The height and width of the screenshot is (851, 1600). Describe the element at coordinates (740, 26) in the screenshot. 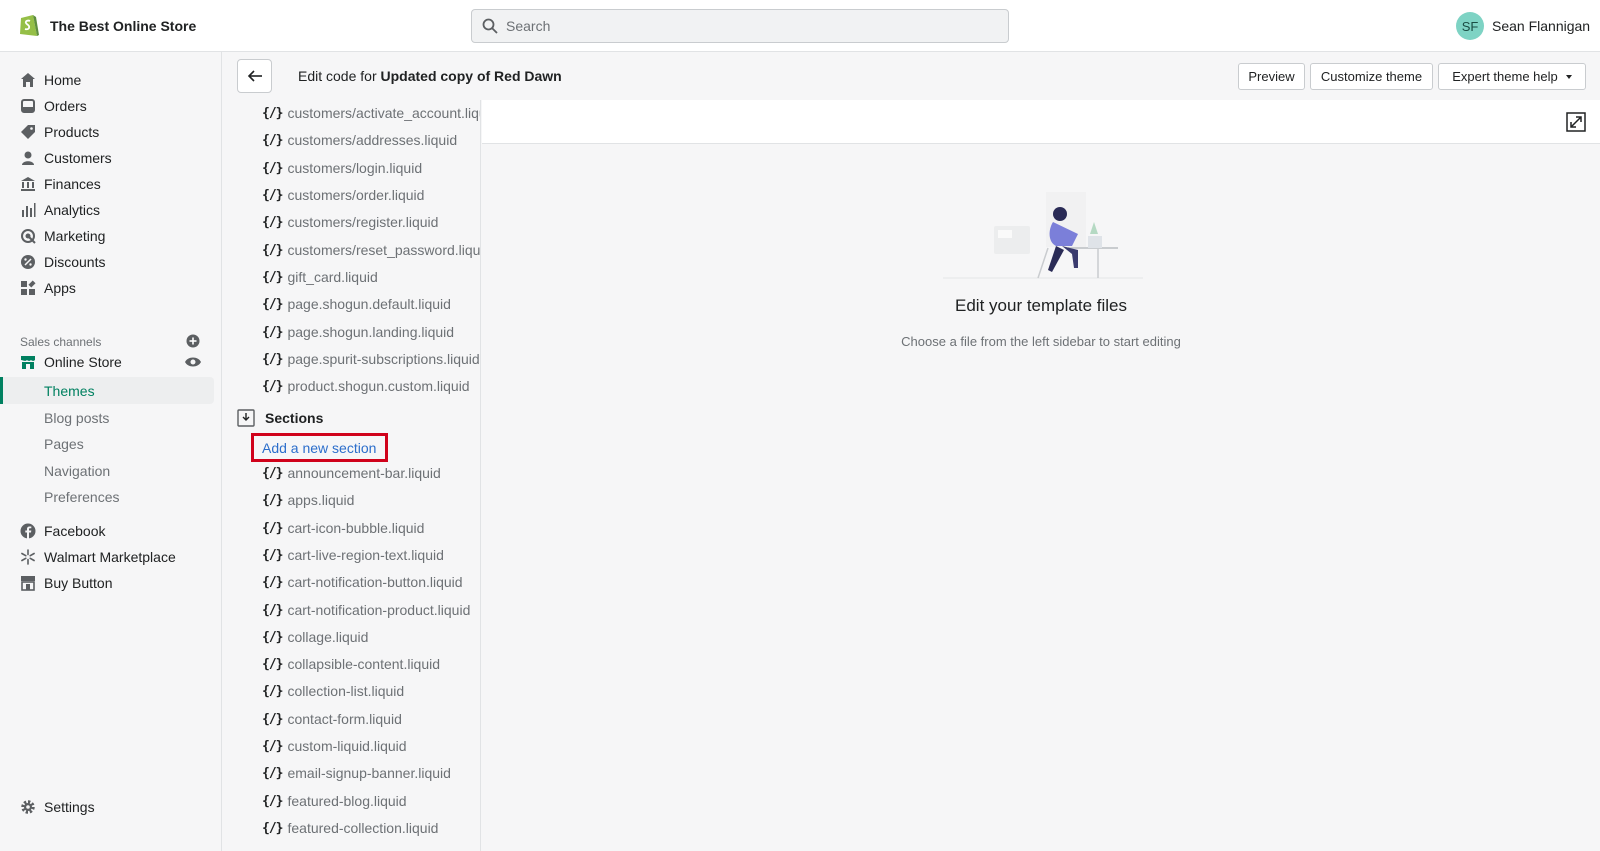

I see `search-input: Search` at that location.